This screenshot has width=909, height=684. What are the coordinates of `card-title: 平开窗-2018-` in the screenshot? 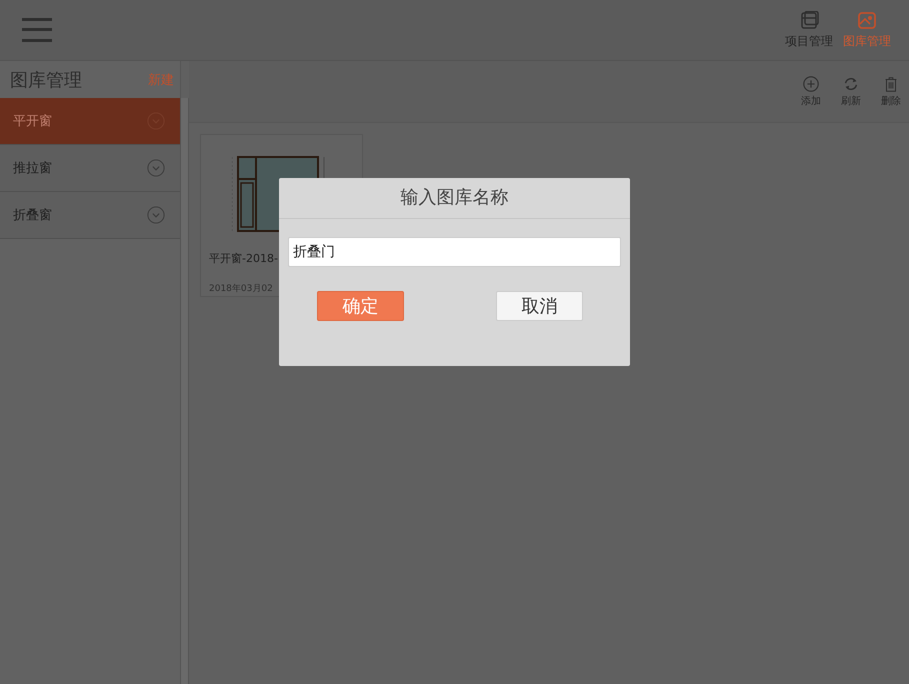 It's located at (243, 258).